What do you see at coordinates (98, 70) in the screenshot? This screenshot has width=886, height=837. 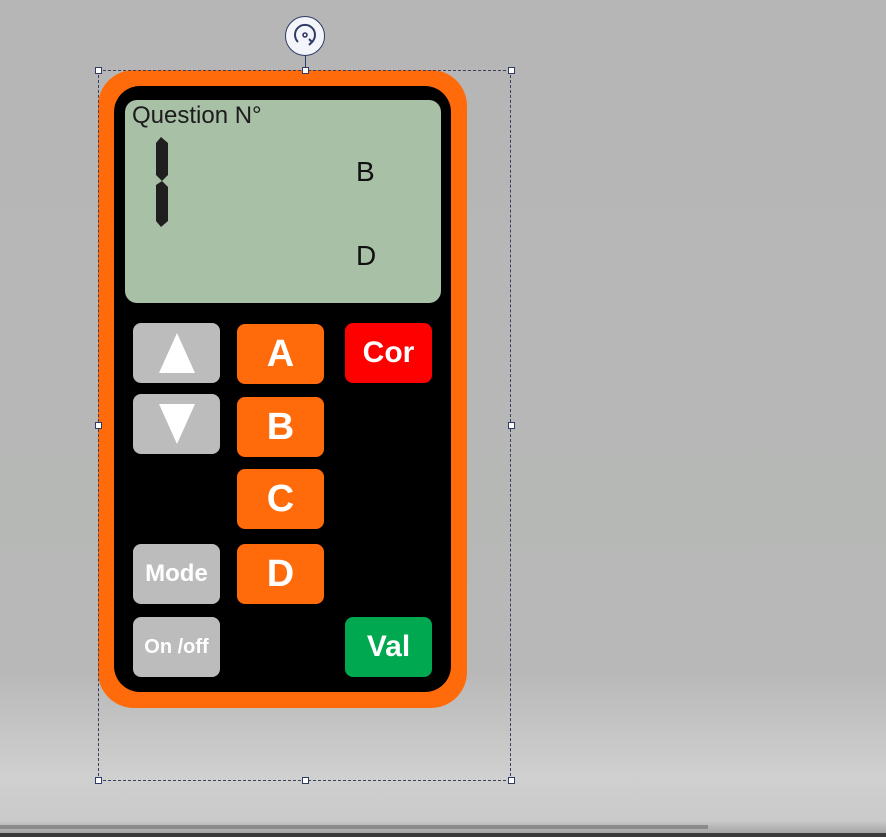 I see `resize-handle-top-left` at bounding box center [98, 70].